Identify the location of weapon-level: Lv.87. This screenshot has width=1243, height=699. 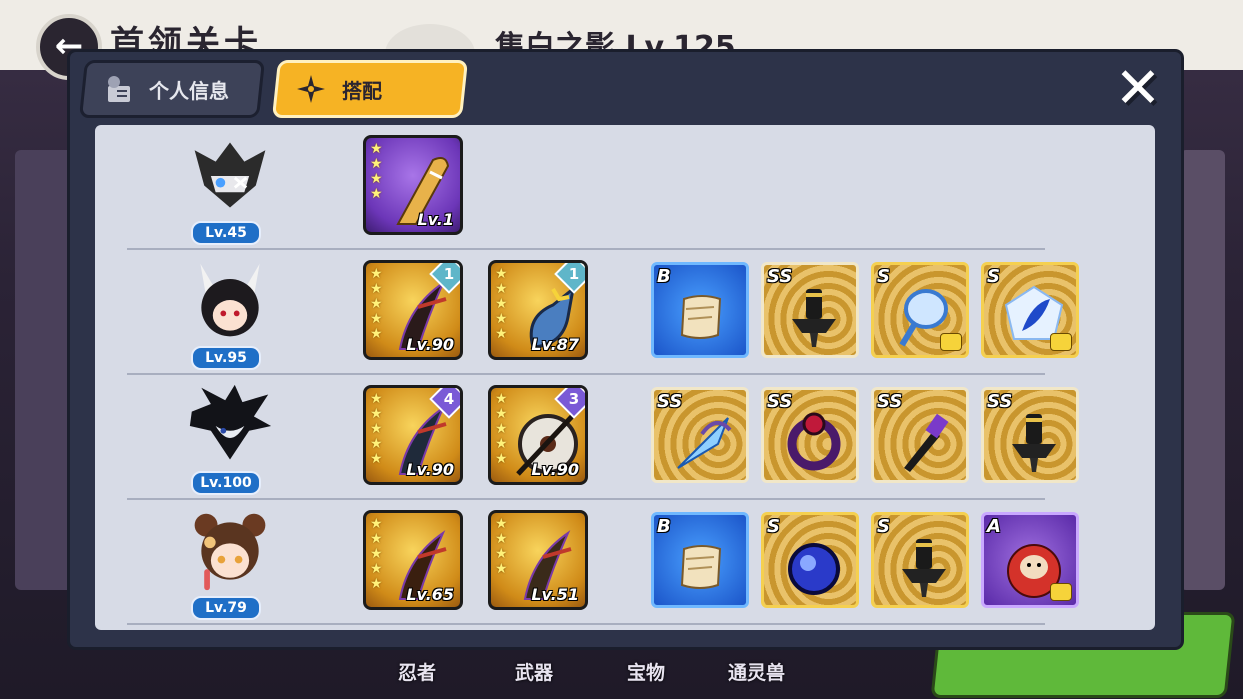
(555, 344).